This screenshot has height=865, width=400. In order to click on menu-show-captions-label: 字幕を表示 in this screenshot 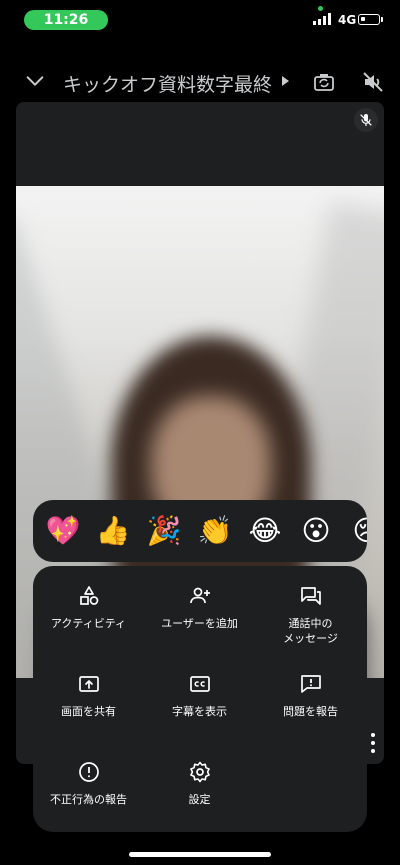, I will do `click(199, 711)`.